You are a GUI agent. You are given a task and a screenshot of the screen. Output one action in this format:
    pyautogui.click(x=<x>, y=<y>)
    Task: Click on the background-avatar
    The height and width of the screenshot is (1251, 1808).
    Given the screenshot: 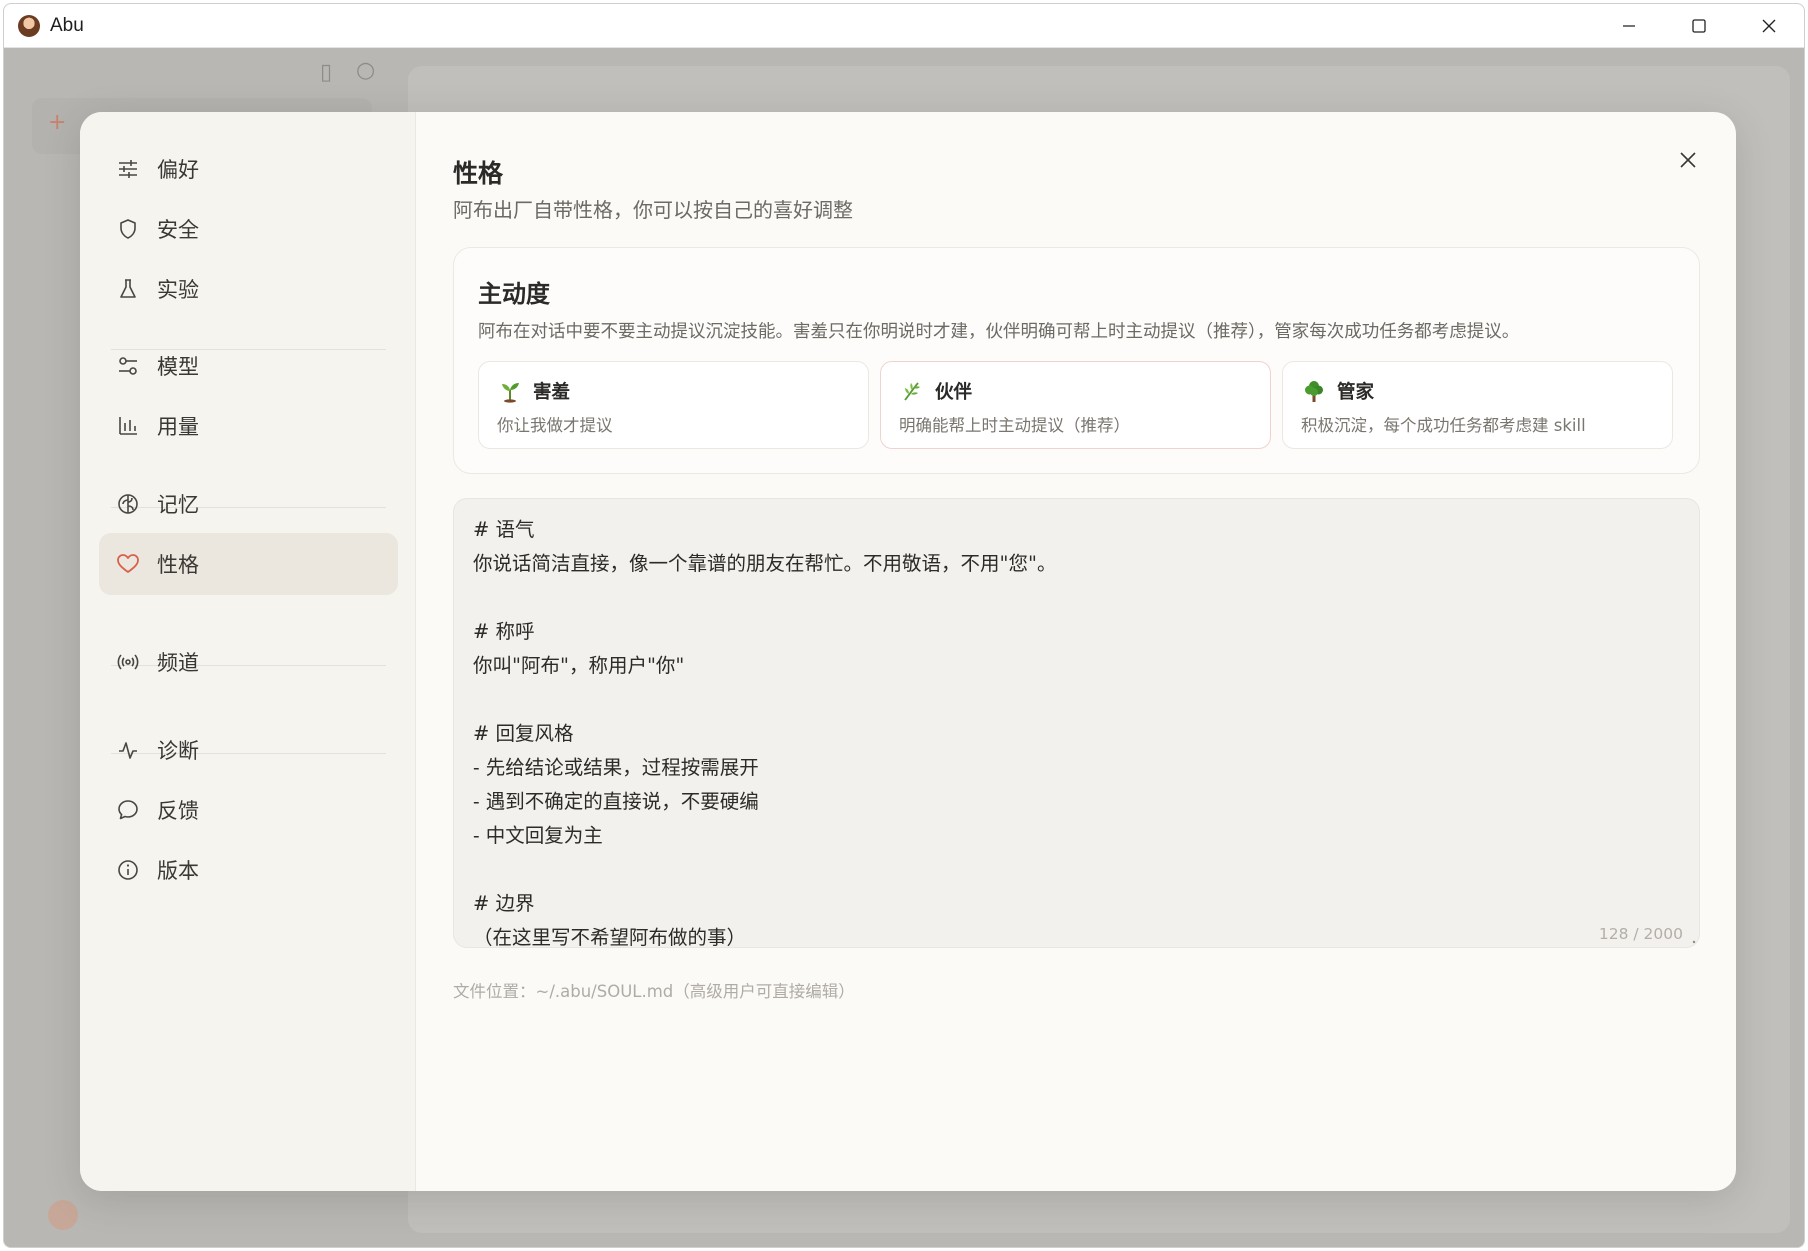 What is the action you would take?
    pyautogui.click(x=63, y=1215)
    